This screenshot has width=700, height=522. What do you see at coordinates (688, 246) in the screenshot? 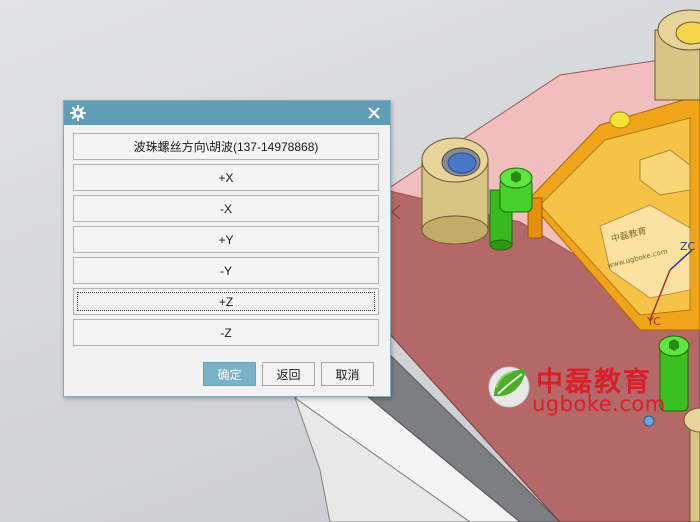
I see `axis-zc-label: ZC` at bounding box center [688, 246].